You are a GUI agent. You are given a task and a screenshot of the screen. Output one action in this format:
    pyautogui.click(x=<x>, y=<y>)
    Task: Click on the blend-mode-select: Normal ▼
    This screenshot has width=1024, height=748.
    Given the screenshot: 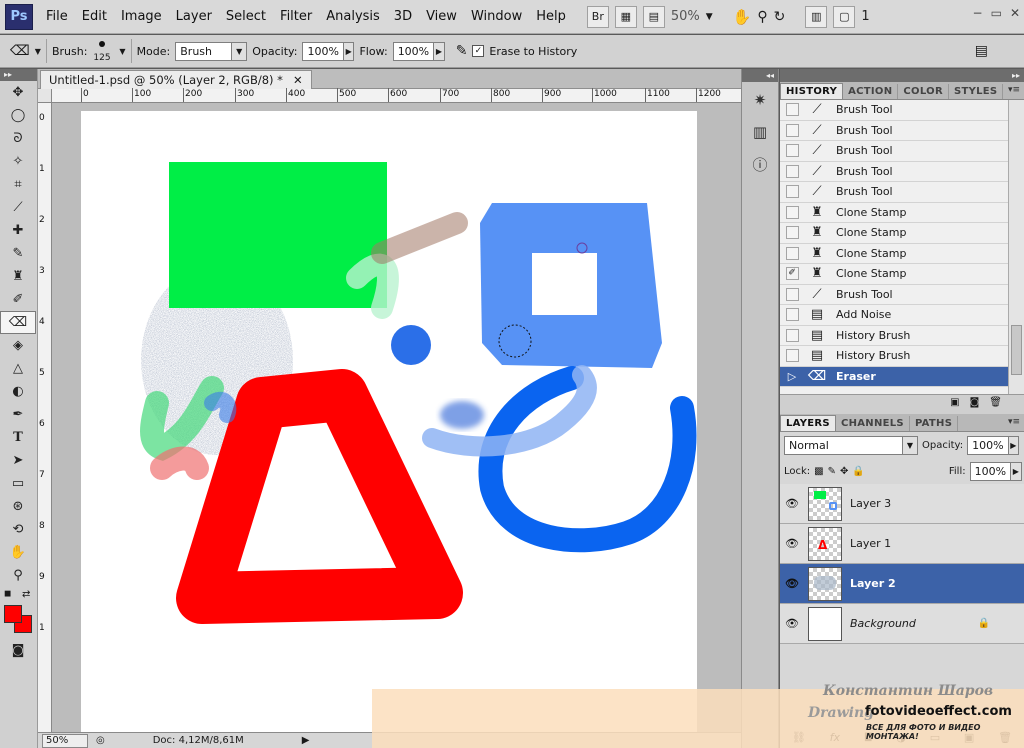 What is the action you would take?
    pyautogui.click(x=851, y=445)
    